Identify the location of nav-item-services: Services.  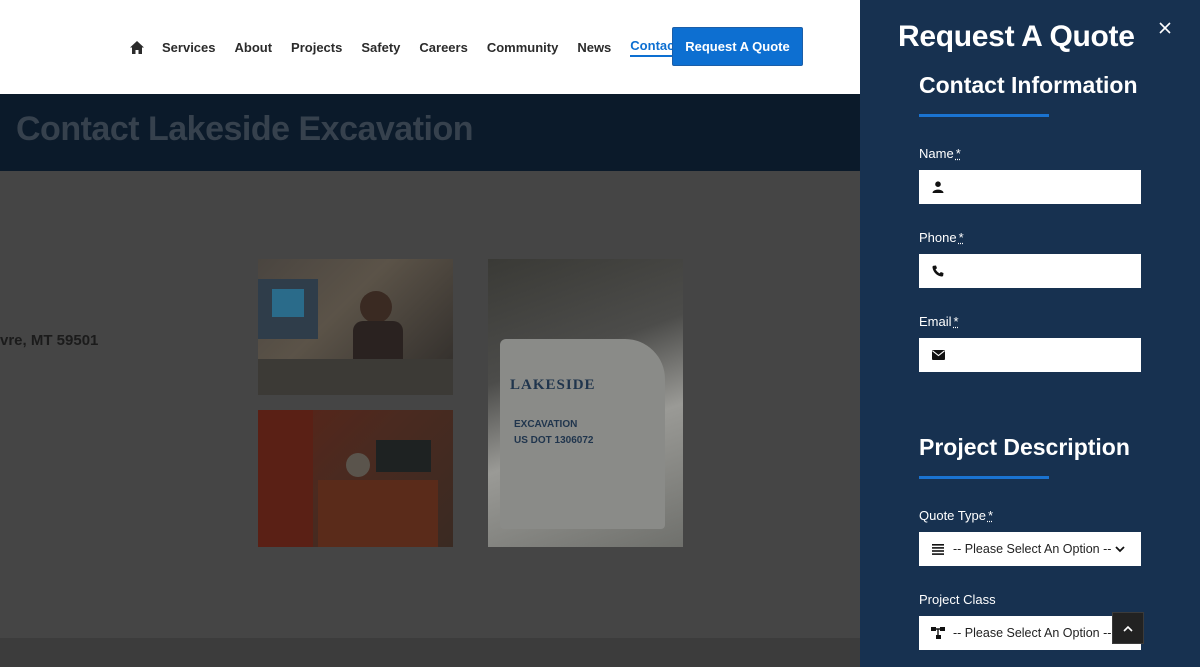
(189, 47).